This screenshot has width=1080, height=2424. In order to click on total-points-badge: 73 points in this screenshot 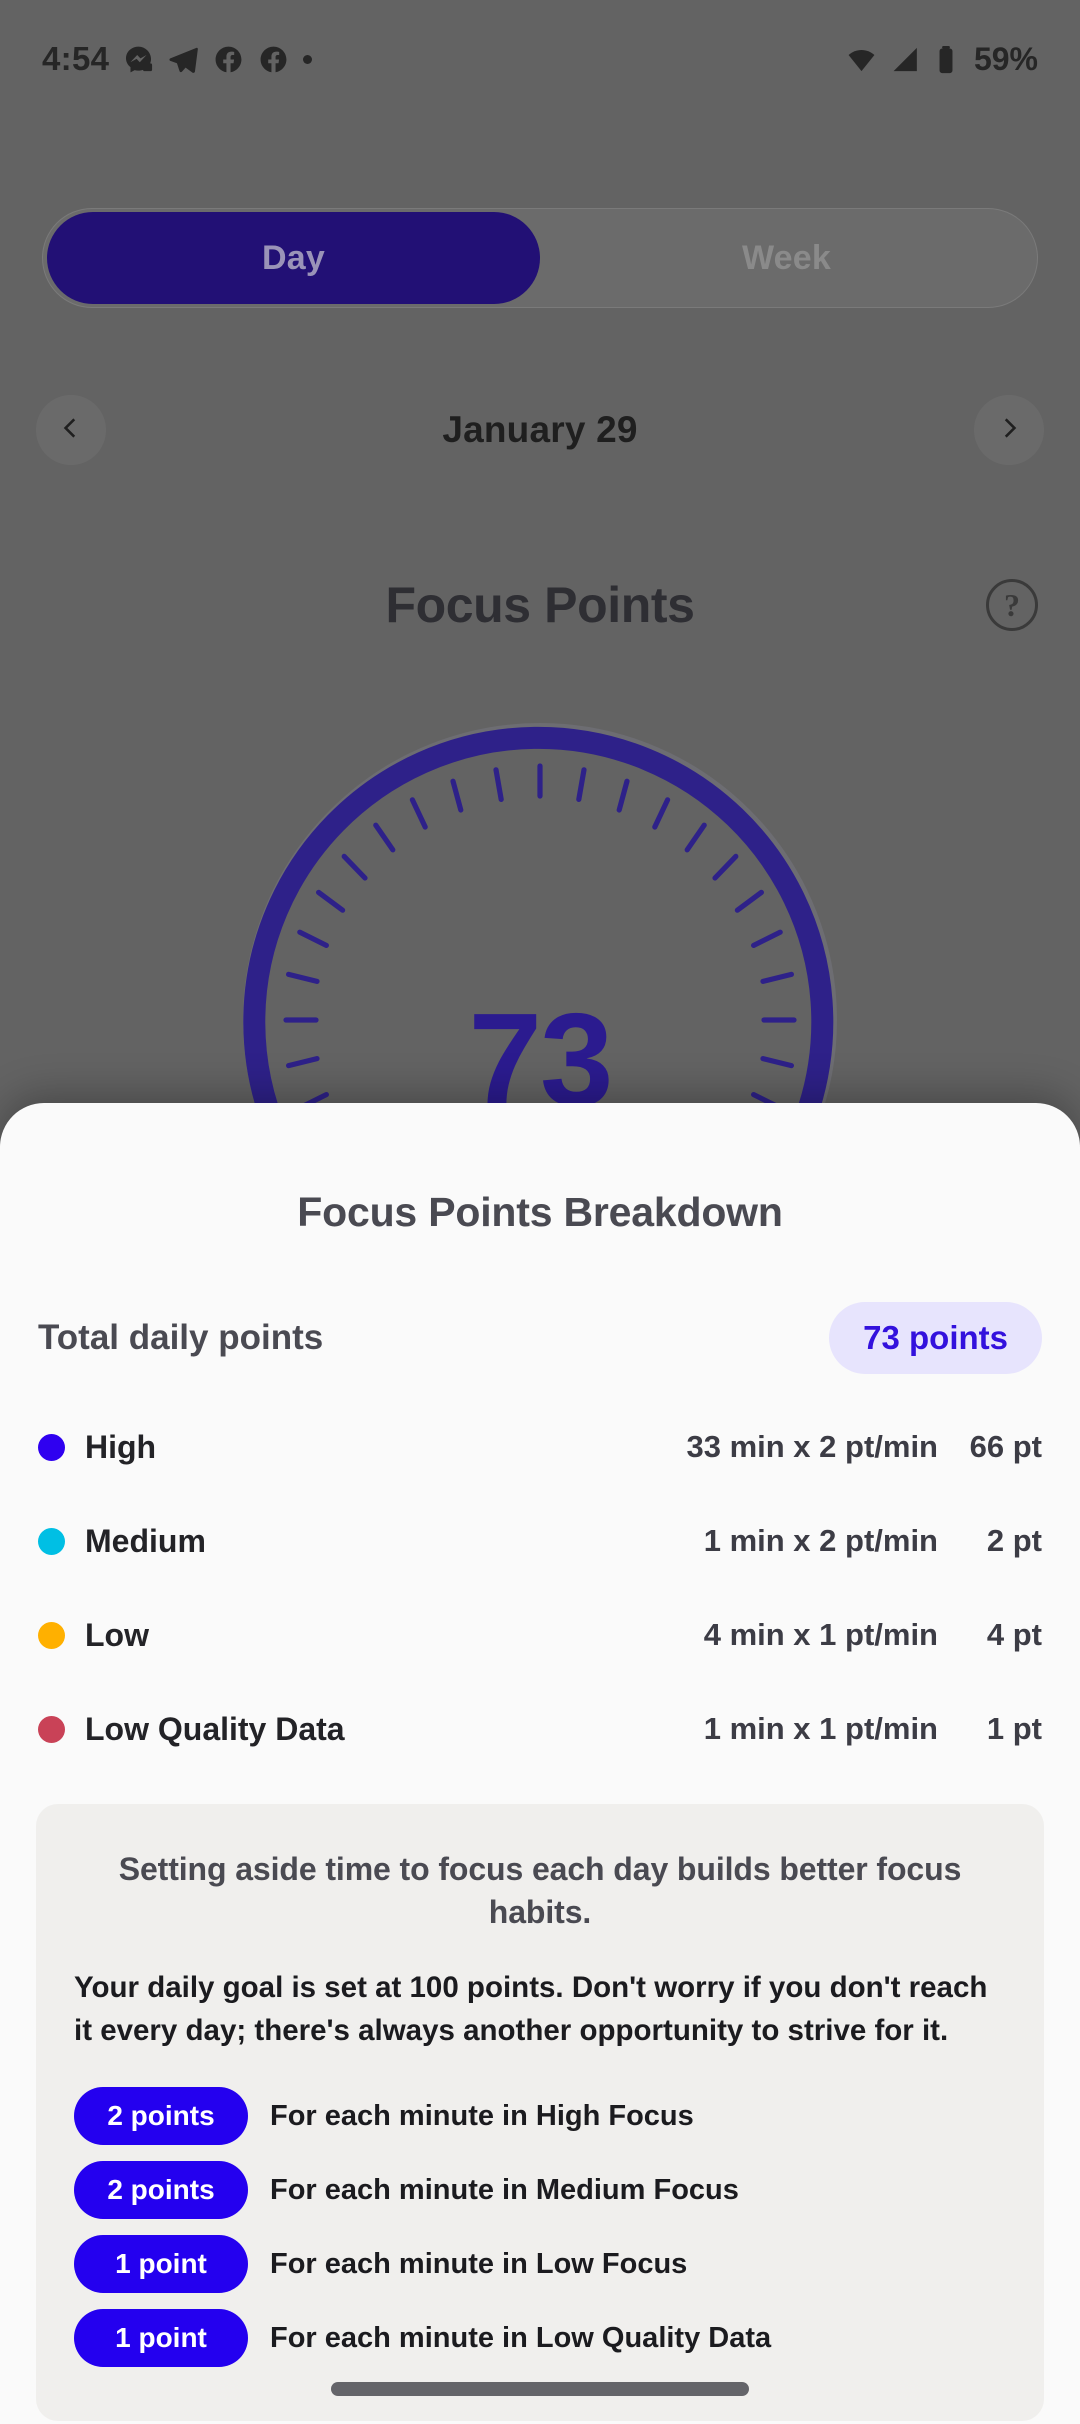, I will do `click(935, 1338)`.